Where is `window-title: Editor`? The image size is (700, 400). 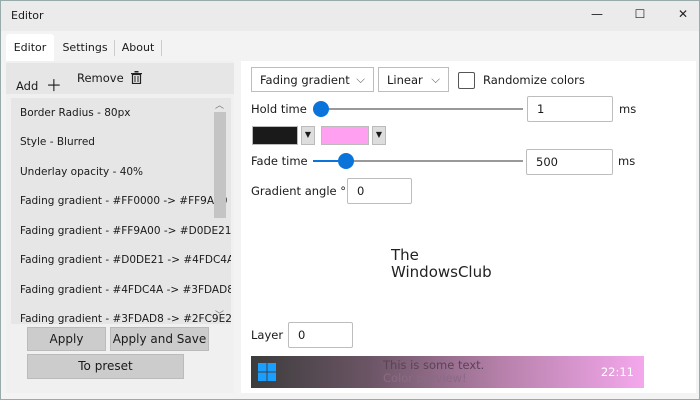 window-title: Editor is located at coordinates (27, 15).